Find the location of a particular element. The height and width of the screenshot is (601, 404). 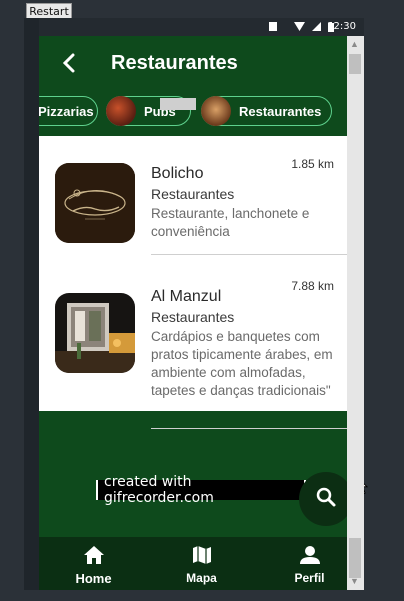

chip-label: Restaurantes is located at coordinates (280, 111).